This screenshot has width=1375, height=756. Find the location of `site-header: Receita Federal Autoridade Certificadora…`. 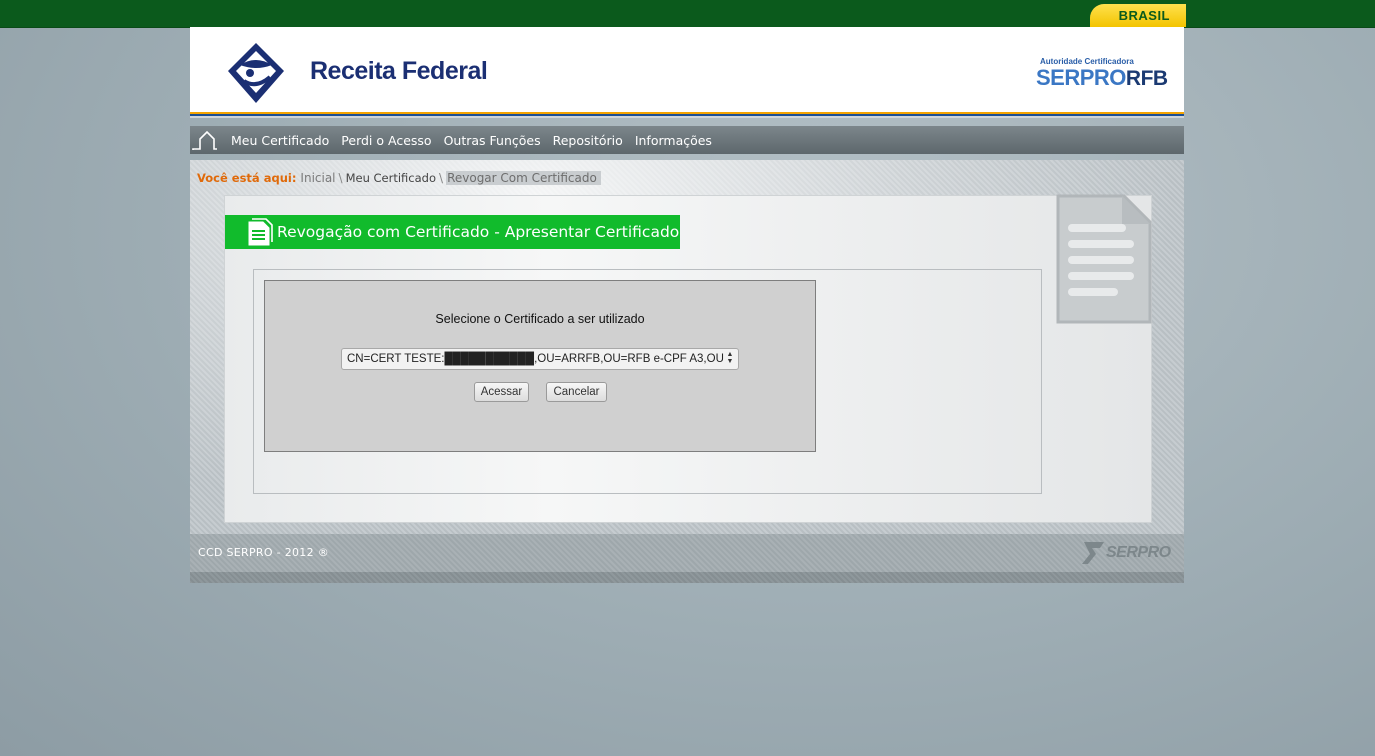

site-header: Receita Federal Autoridade Certificadora… is located at coordinates (687, 70).